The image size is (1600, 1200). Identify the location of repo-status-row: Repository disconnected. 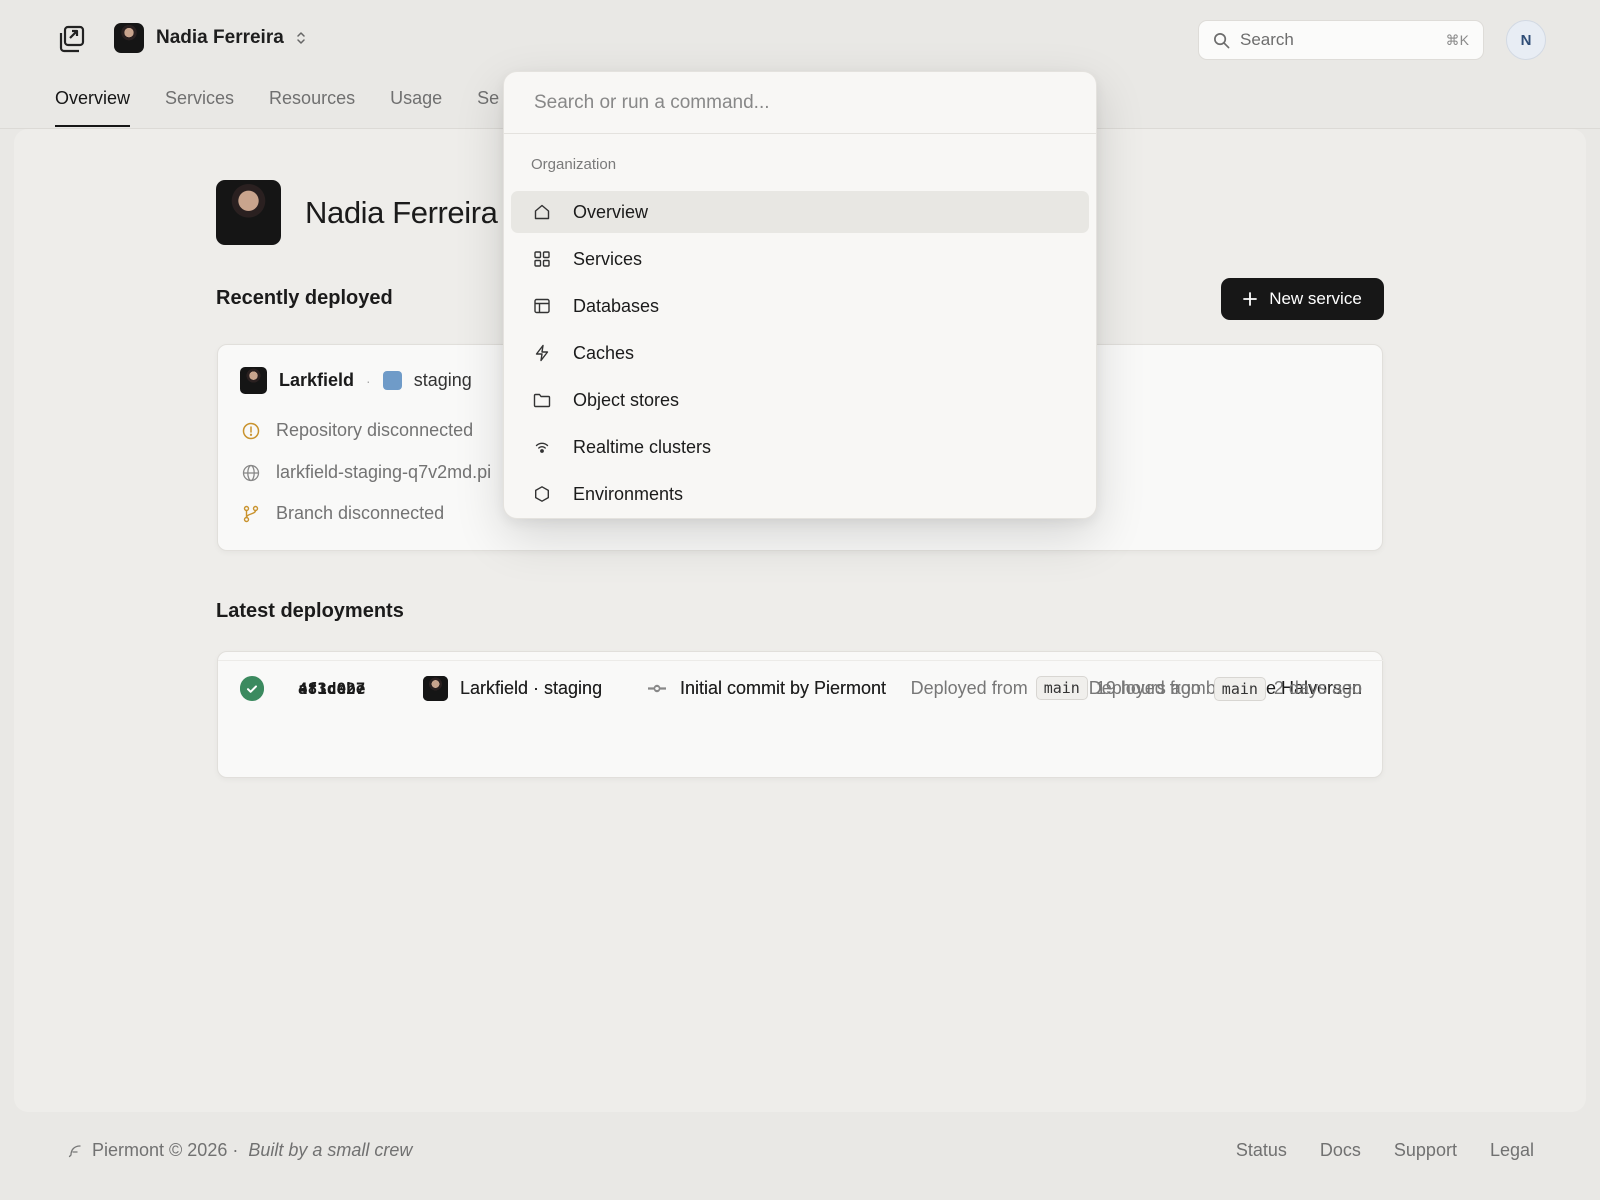
(357, 430).